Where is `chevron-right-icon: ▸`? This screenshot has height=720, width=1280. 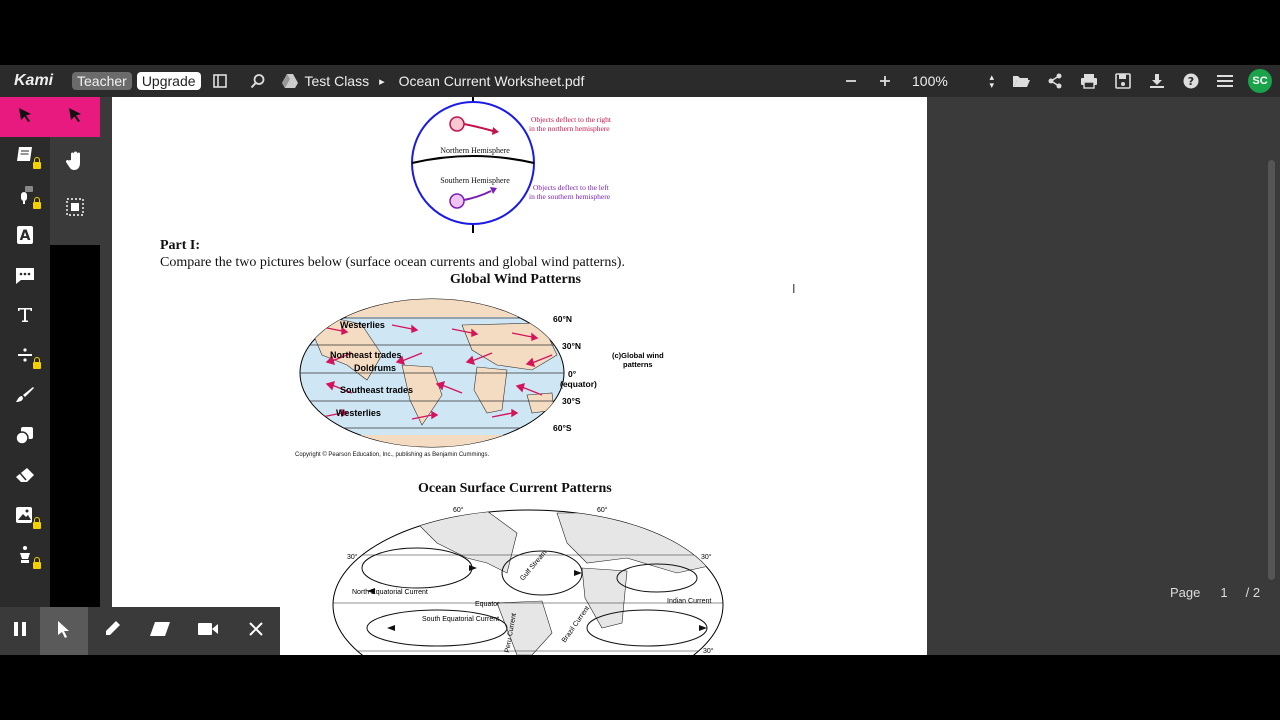
chevron-right-icon: ▸ is located at coordinates (382, 81).